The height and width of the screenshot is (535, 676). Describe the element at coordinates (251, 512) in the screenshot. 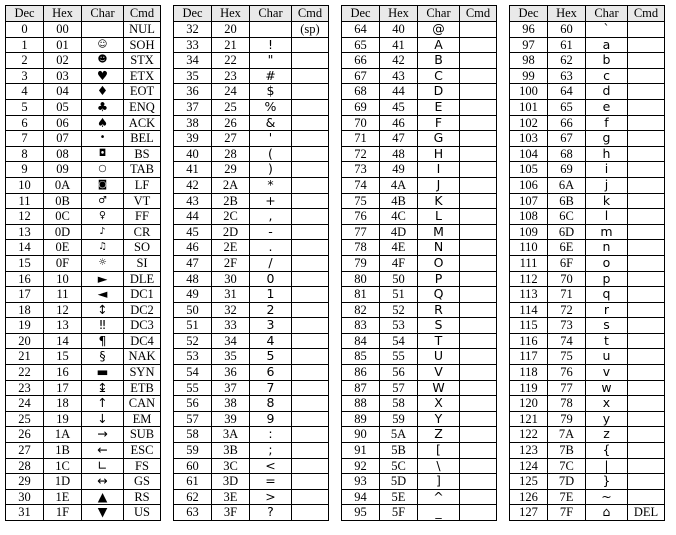

I see `table-row: 63 3F?` at that location.